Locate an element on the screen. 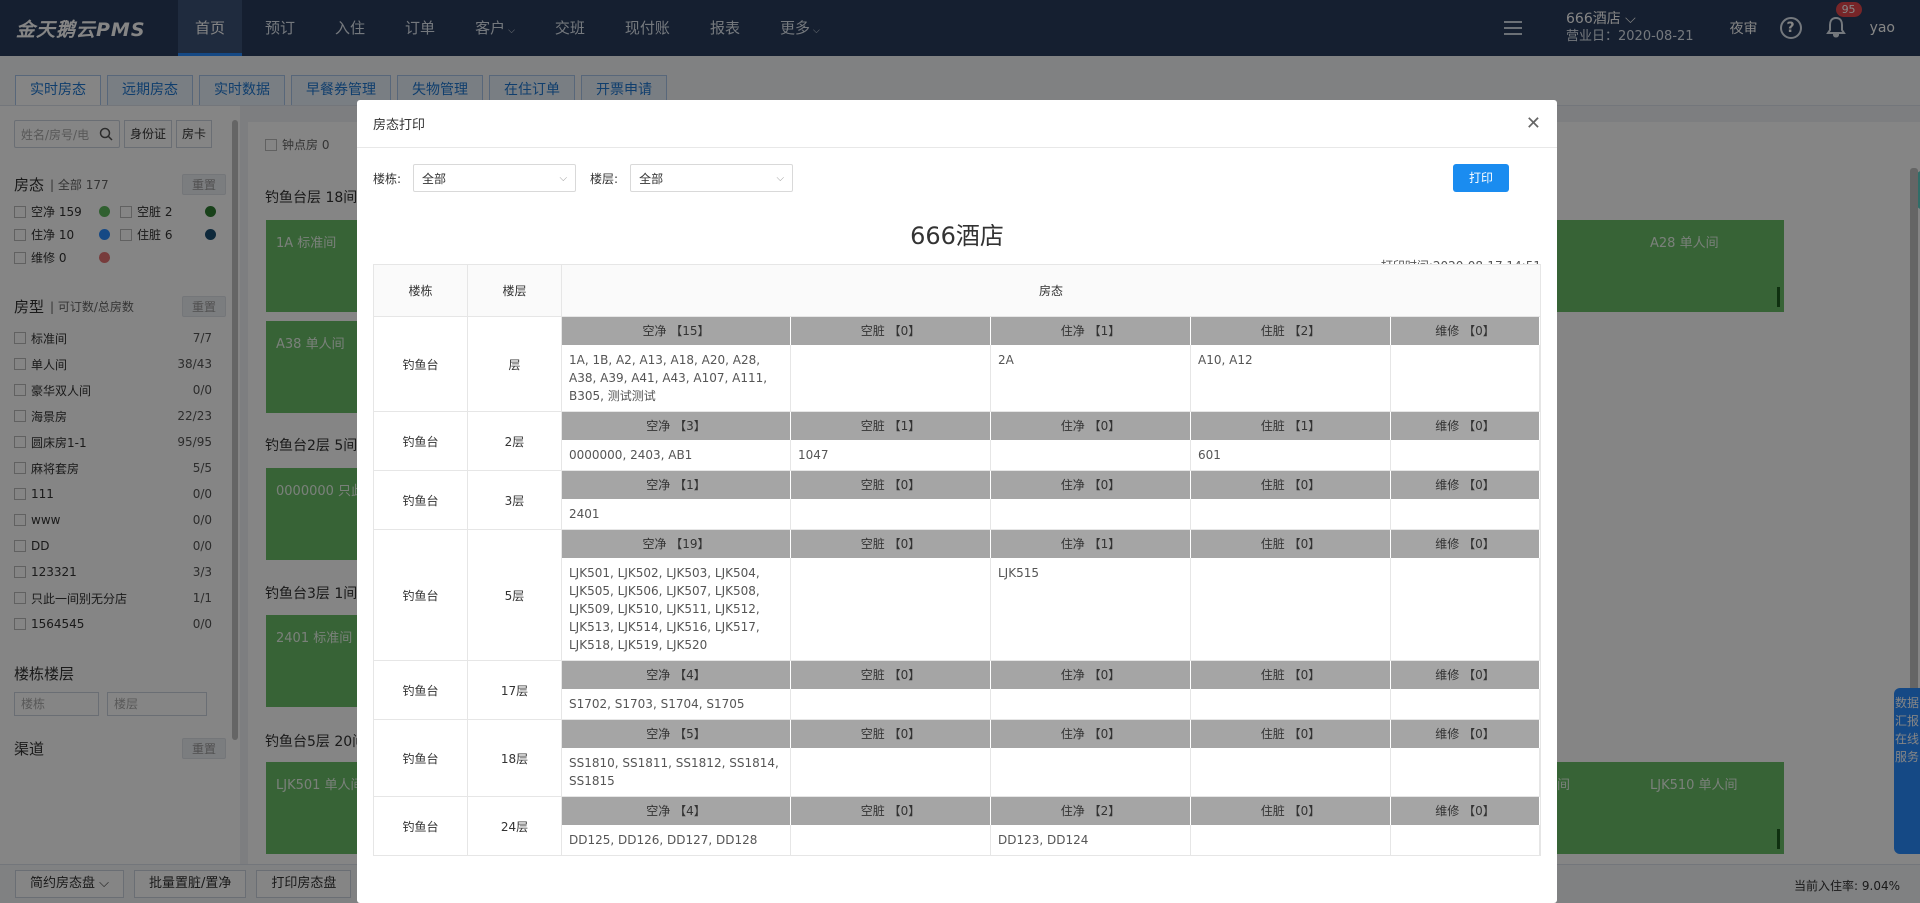 The image size is (1920, 903). status-head-row: 空净 【5】 空脏 【0】 住净 【0】 住脏 【0】 维修 【0】 is located at coordinates (1051, 734).